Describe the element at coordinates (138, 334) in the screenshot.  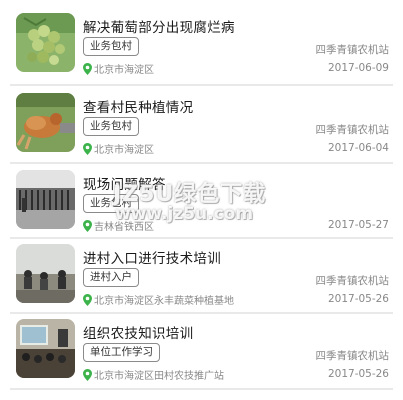
I see `item-title: 组织农技知识培训` at that location.